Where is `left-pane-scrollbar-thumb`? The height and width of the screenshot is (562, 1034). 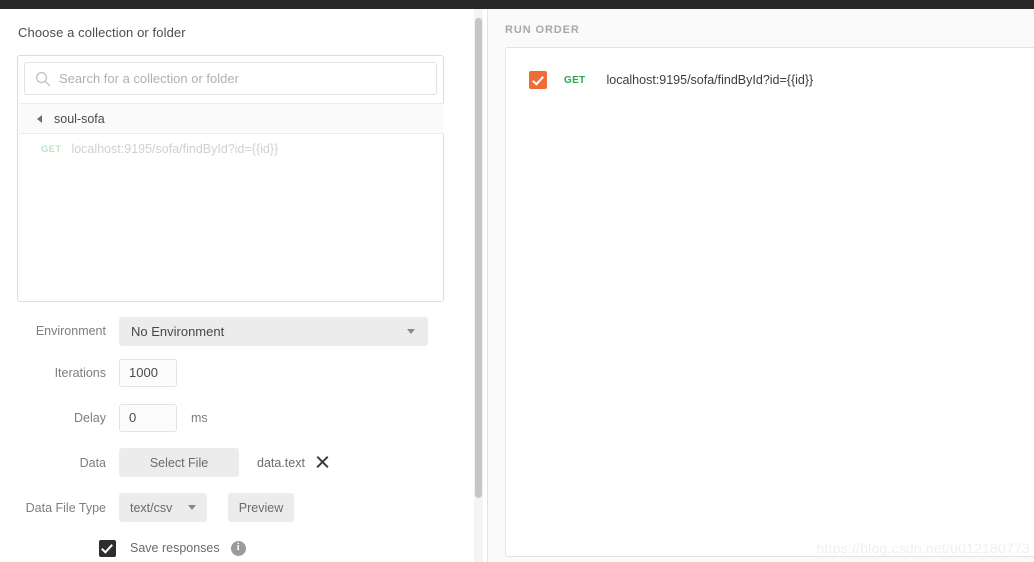 left-pane-scrollbar-thumb is located at coordinates (478, 258).